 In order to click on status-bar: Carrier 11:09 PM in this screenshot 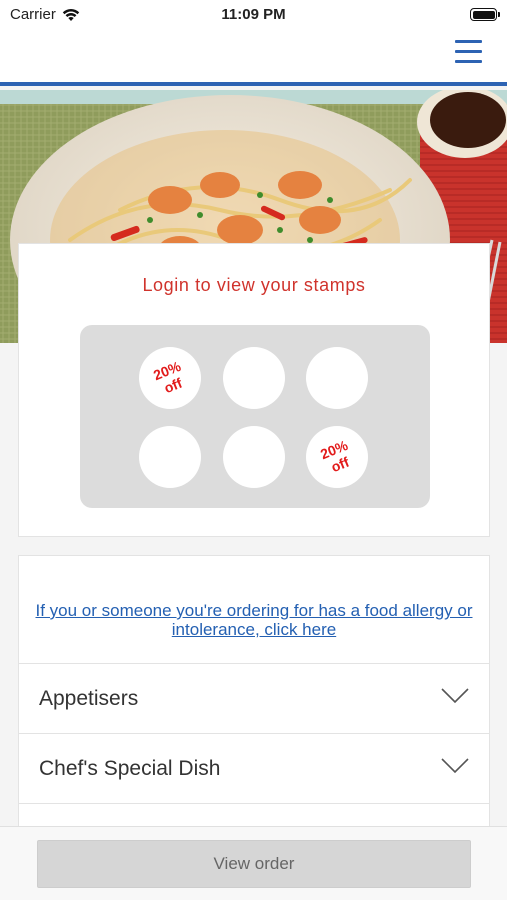, I will do `click(253, 15)`.